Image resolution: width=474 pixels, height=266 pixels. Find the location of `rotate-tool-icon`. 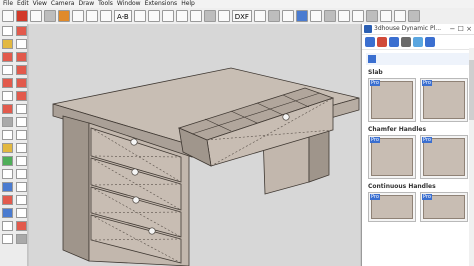

rotate-tool-icon is located at coordinates (106, 16).